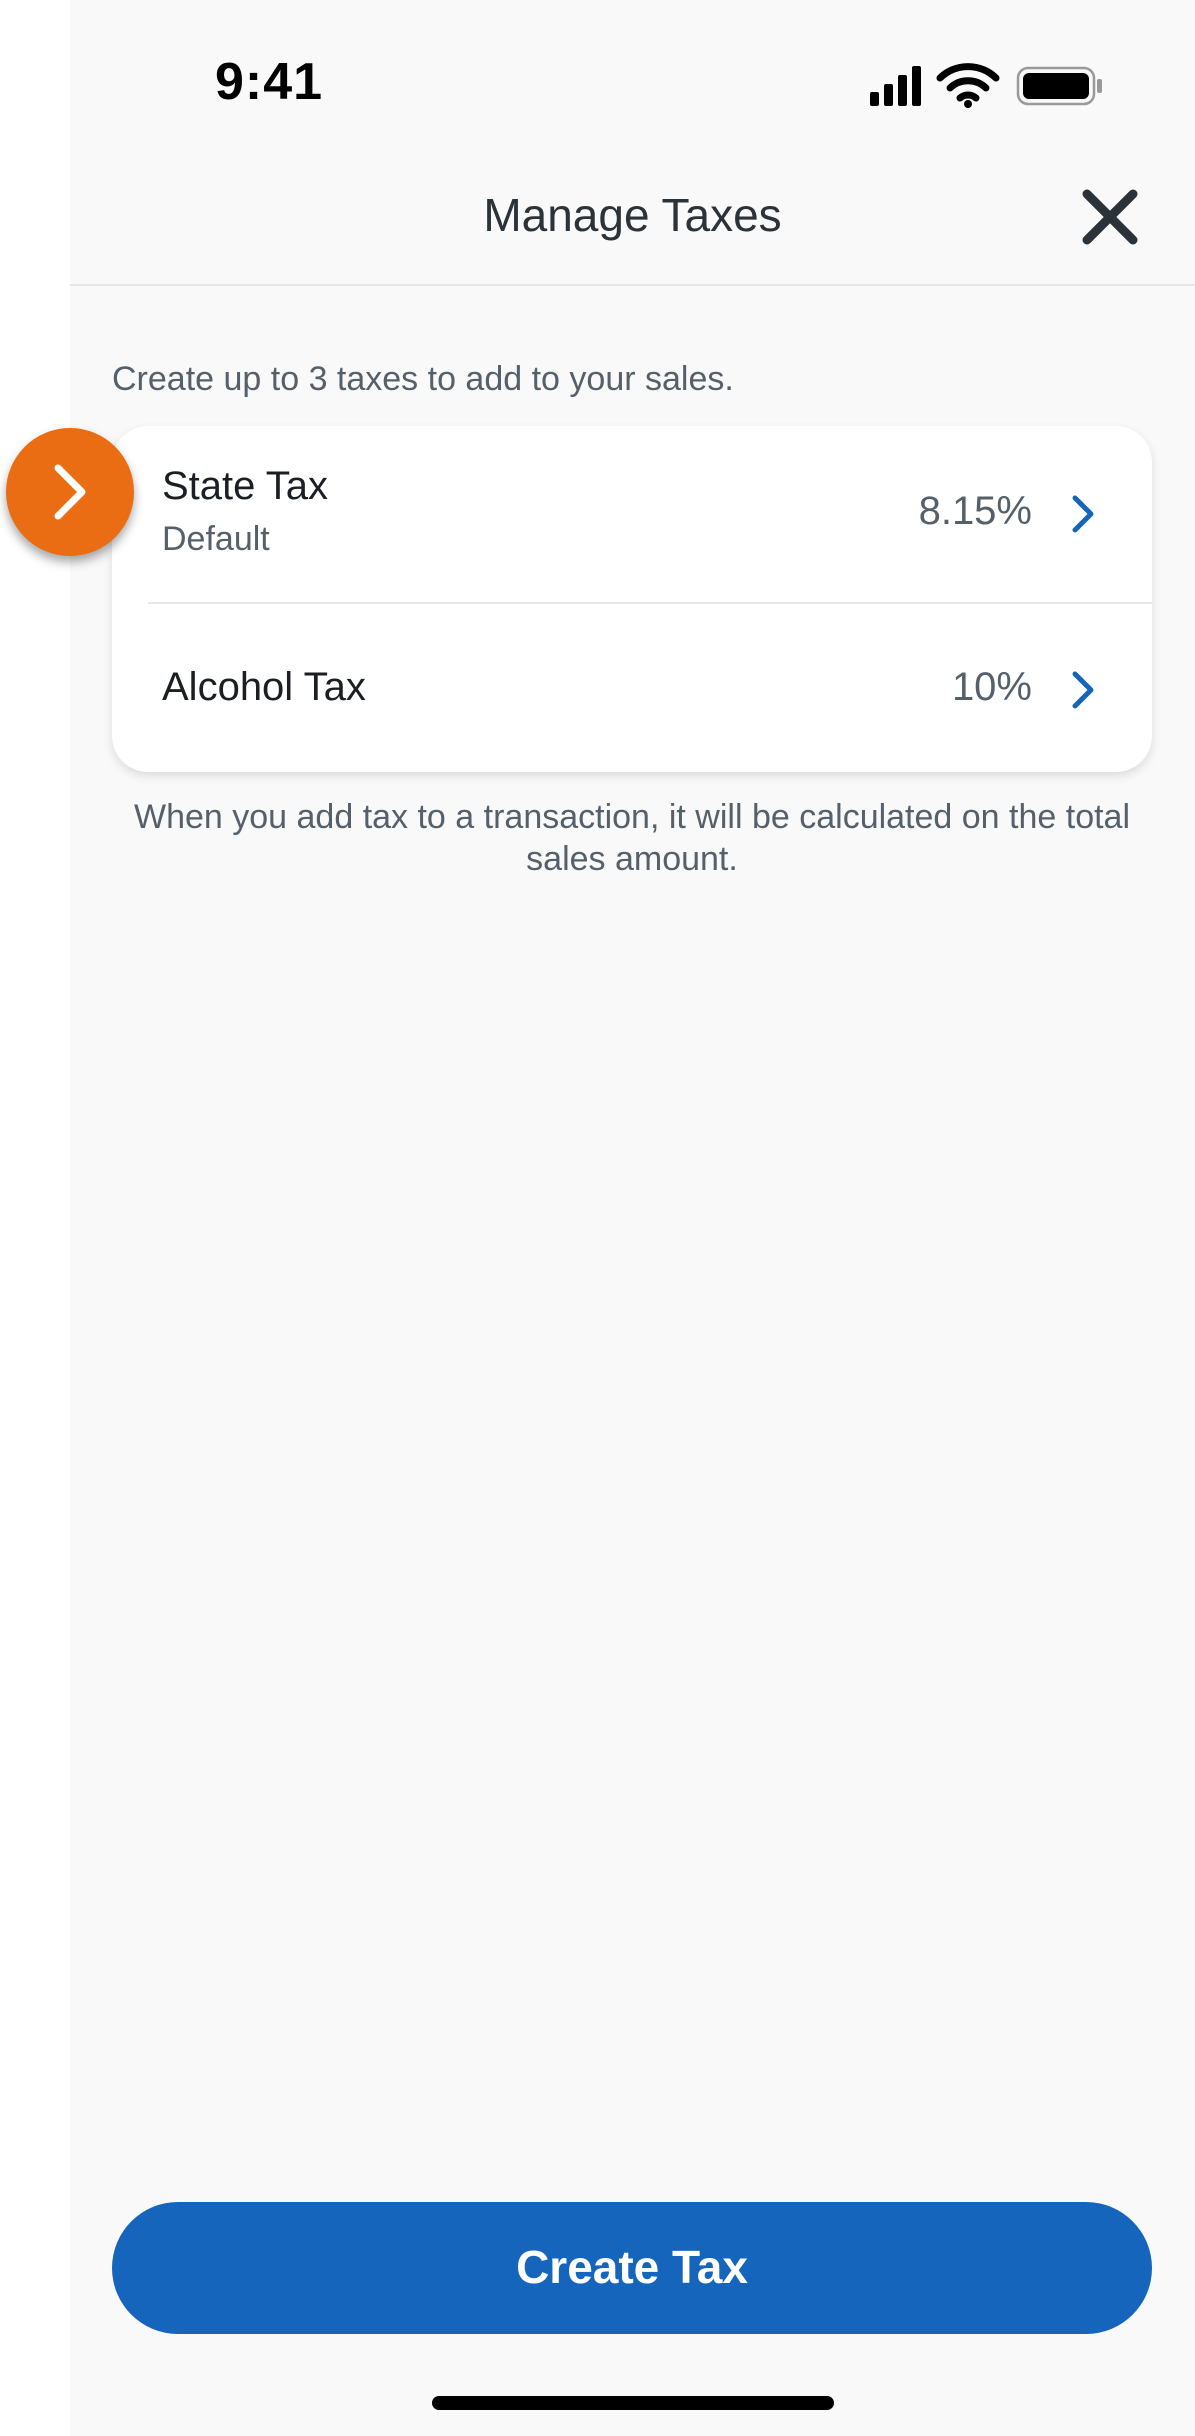 The width and height of the screenshot is (1195, 2436). What do you see at coordinates (968, 85) in the screenshot?
I see `wifi-icon` at bounding box center [968, 85].